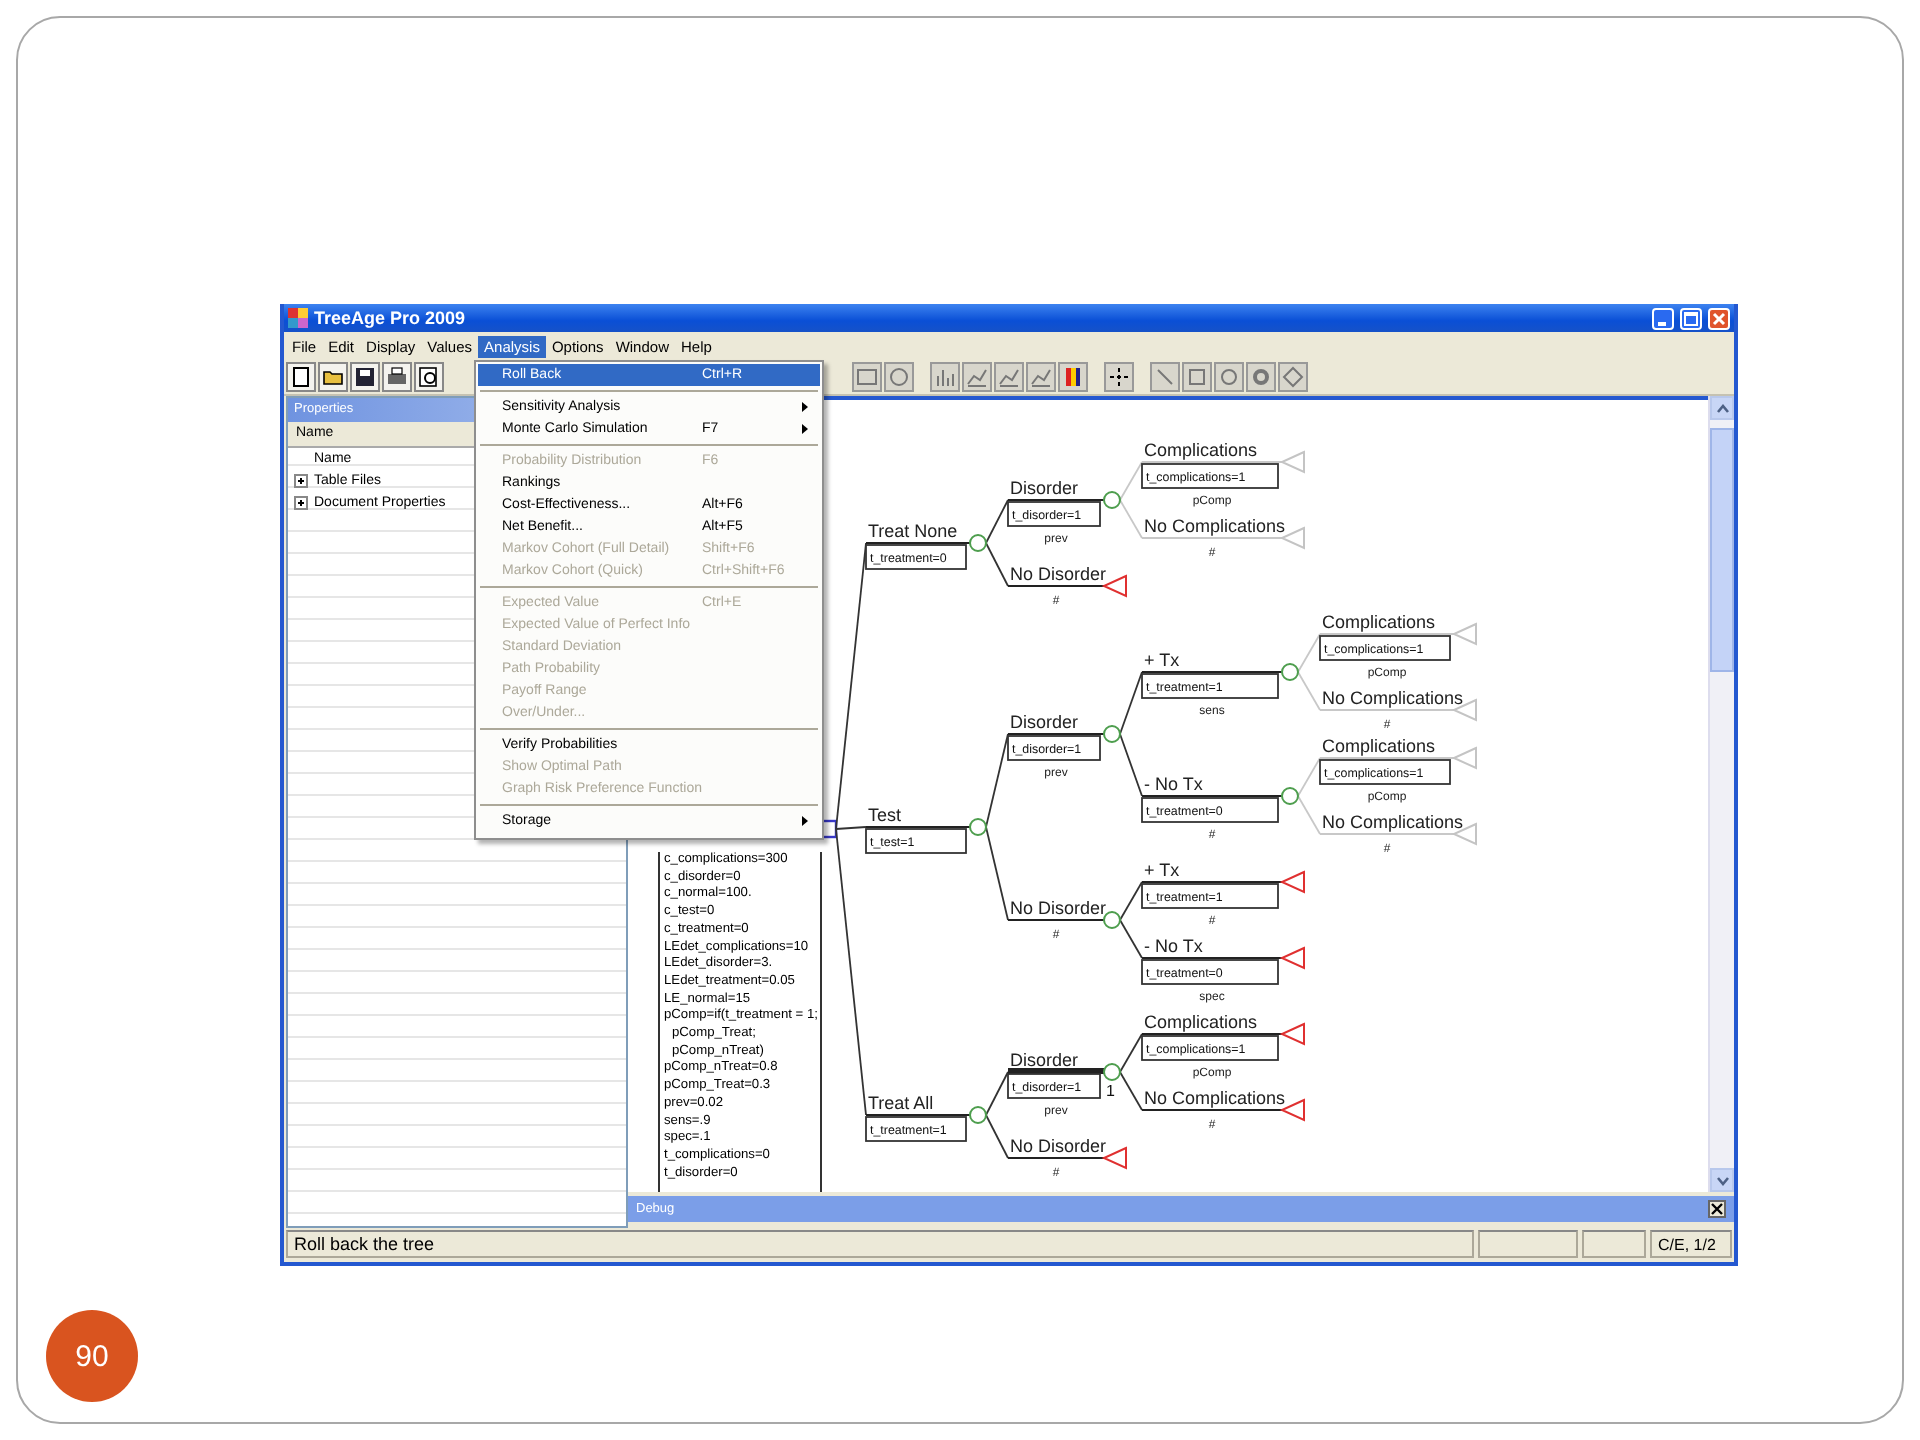 Image resolution: width=1920 pixels, height=1440 pixels. What do you see at coordinates (333, 377) in the screenshot?
I see `folder-icon` at bounding box center [333, 377].